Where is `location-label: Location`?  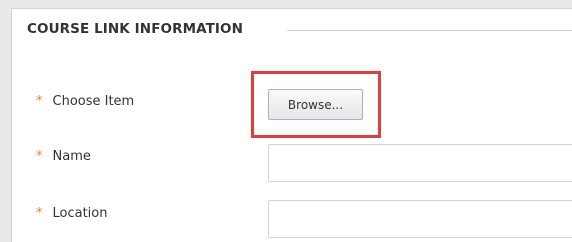 location-label: Location is located at coordinates (80, 213).